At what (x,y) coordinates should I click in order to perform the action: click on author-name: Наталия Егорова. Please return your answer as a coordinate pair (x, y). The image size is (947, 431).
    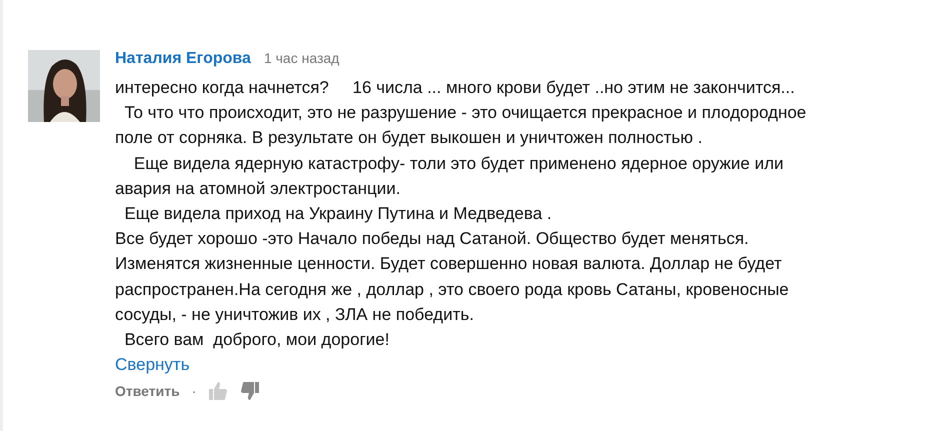
    Looking at the image, I should click on (183, 59).